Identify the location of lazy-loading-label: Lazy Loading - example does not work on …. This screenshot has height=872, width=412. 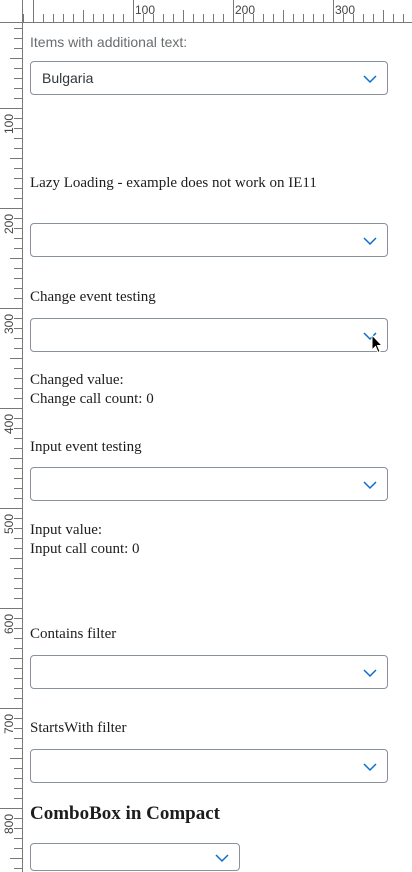
(173, 183).